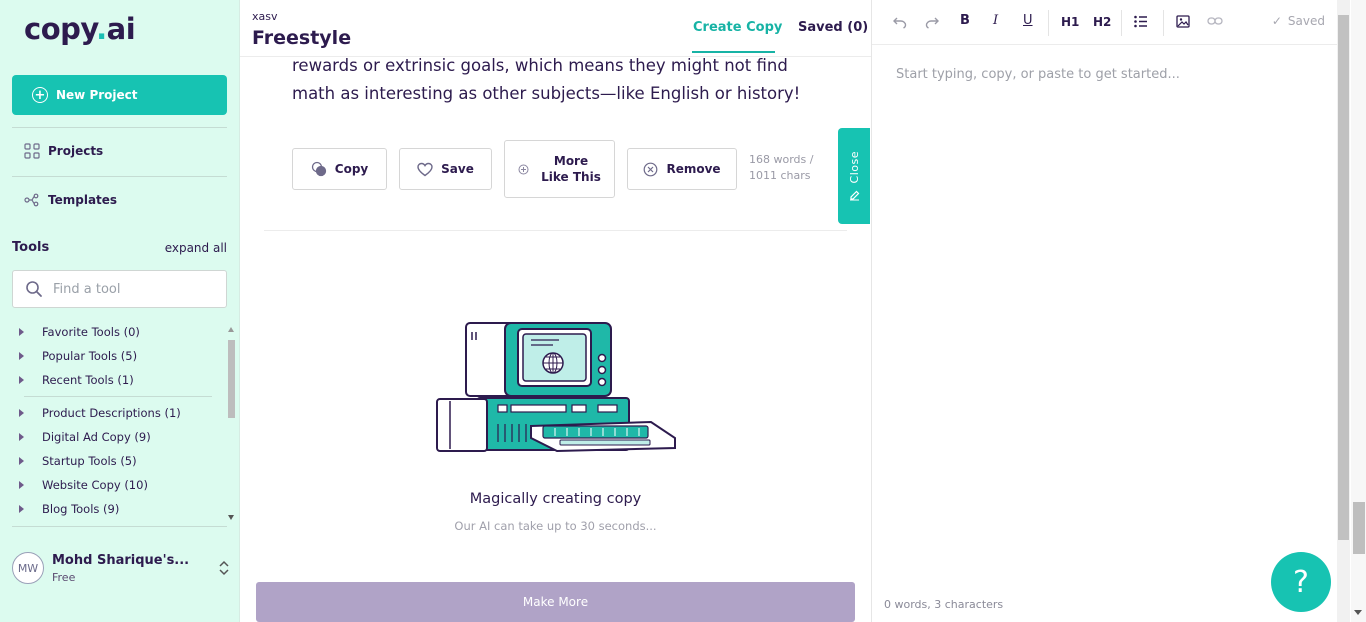 The height and width of the screenshot is (622, 1366). What do you see at coordinates (90, 356) in the screenshot?
I see `tool-group-label: Popular Tools (5)` at bounding box center [90, 356].